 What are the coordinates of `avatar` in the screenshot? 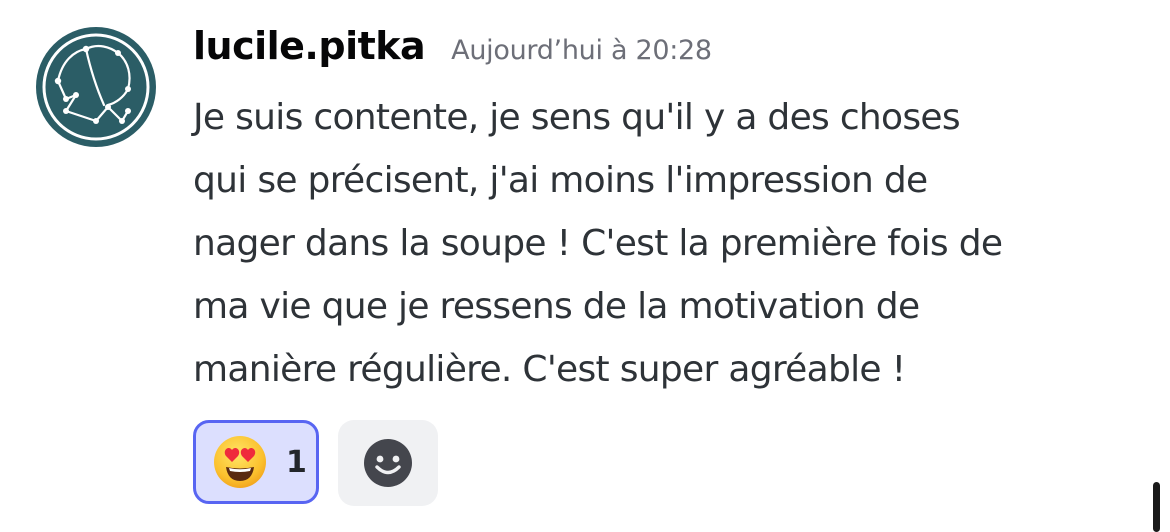 It's located at (96, 87).